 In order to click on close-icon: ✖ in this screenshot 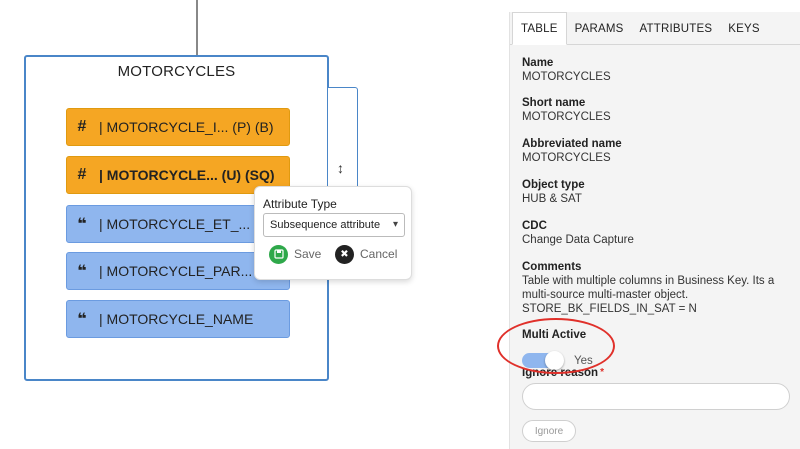, I will do `click(344, 254)`.